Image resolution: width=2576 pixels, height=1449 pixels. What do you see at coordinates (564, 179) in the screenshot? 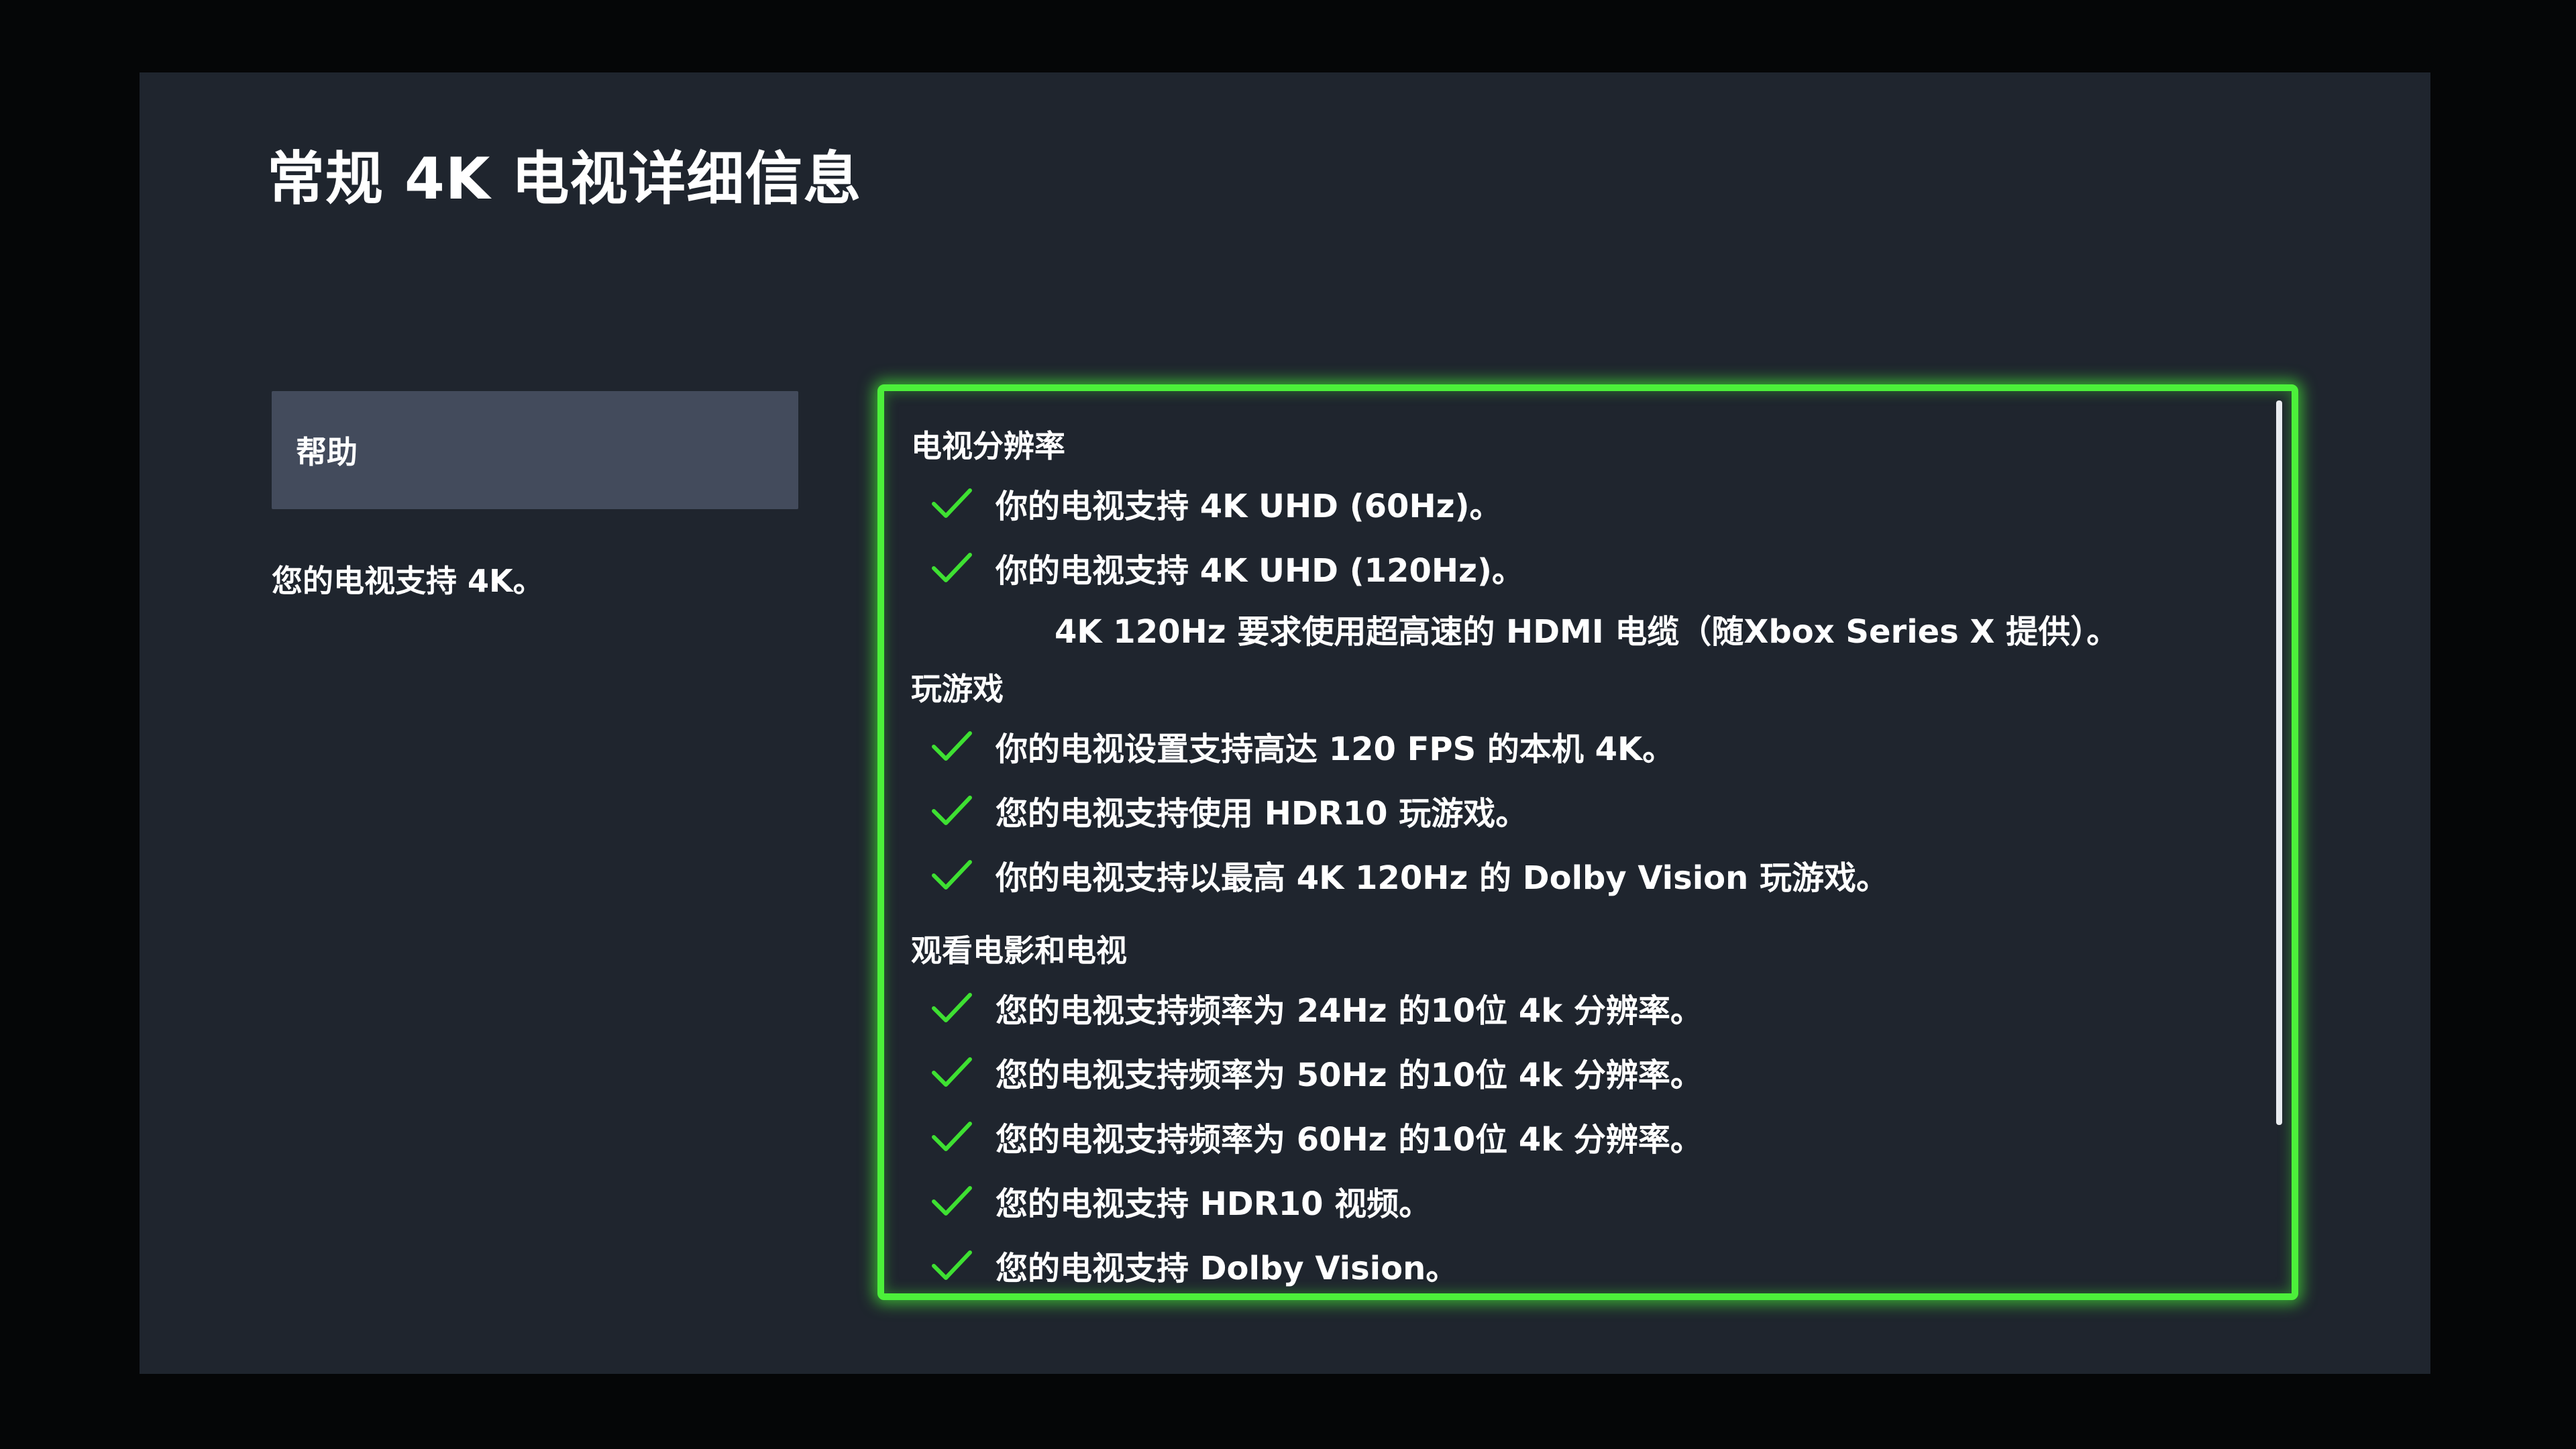
I see `page-title: 常规 4K 电视详细信息` at bounding box center [564, 179].